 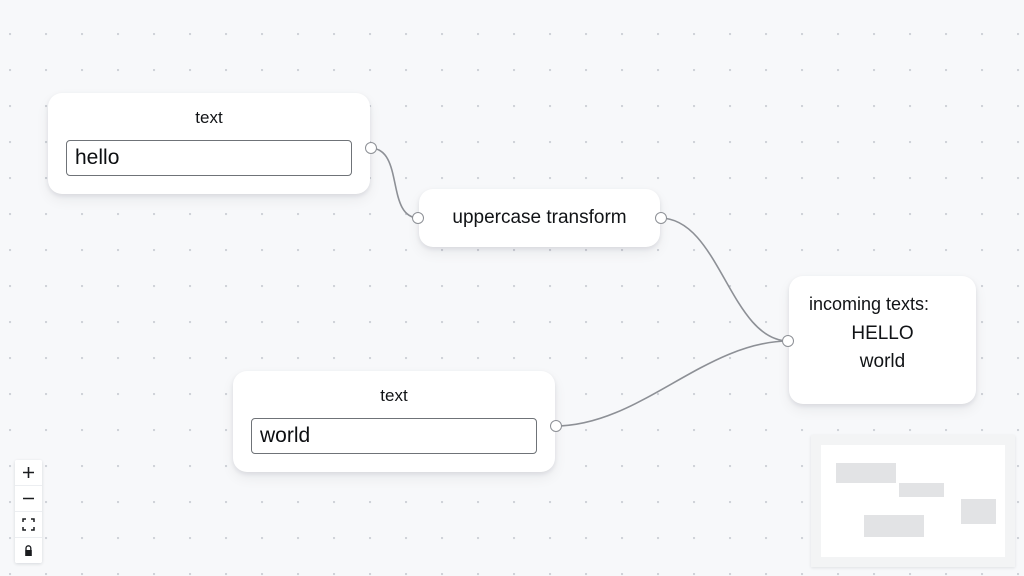 What do you see at coordinates (209, 158) in the screenshot?
I see `text-input-hello` at bounding box center [209, 158].